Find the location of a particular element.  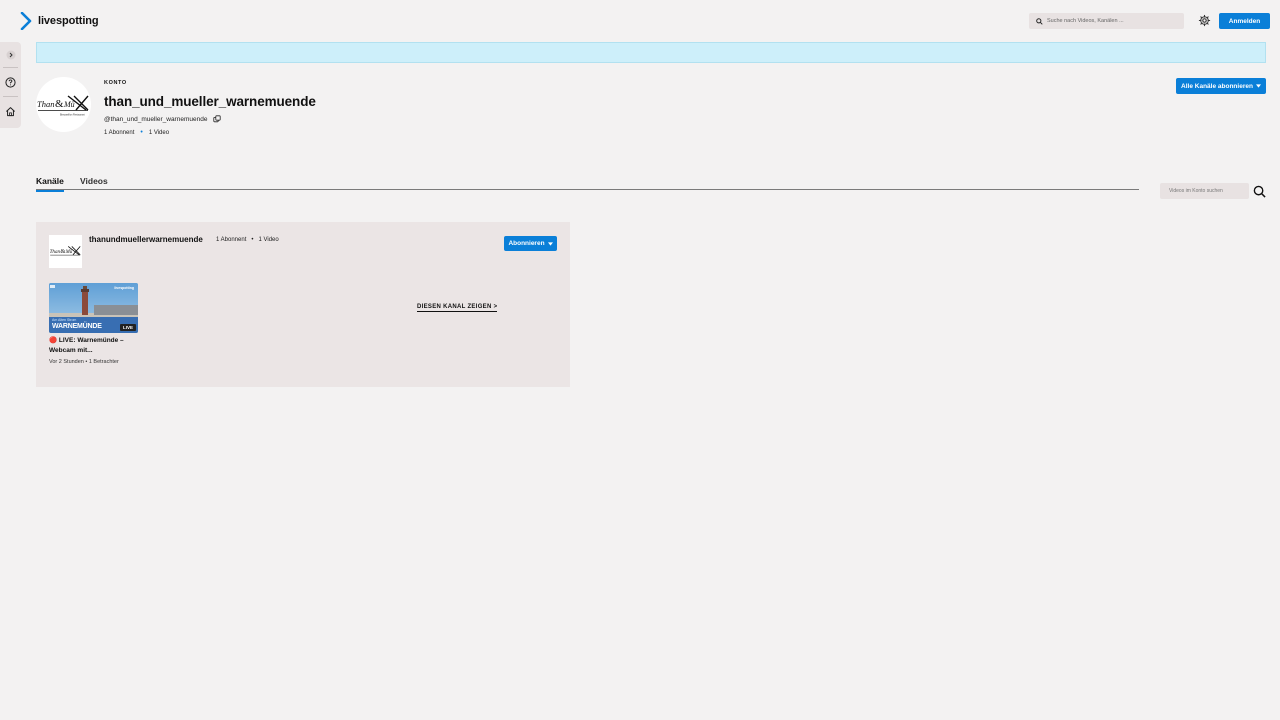

thumb-subcaption: Am Alten Strom is located at coordinates (64, 320).